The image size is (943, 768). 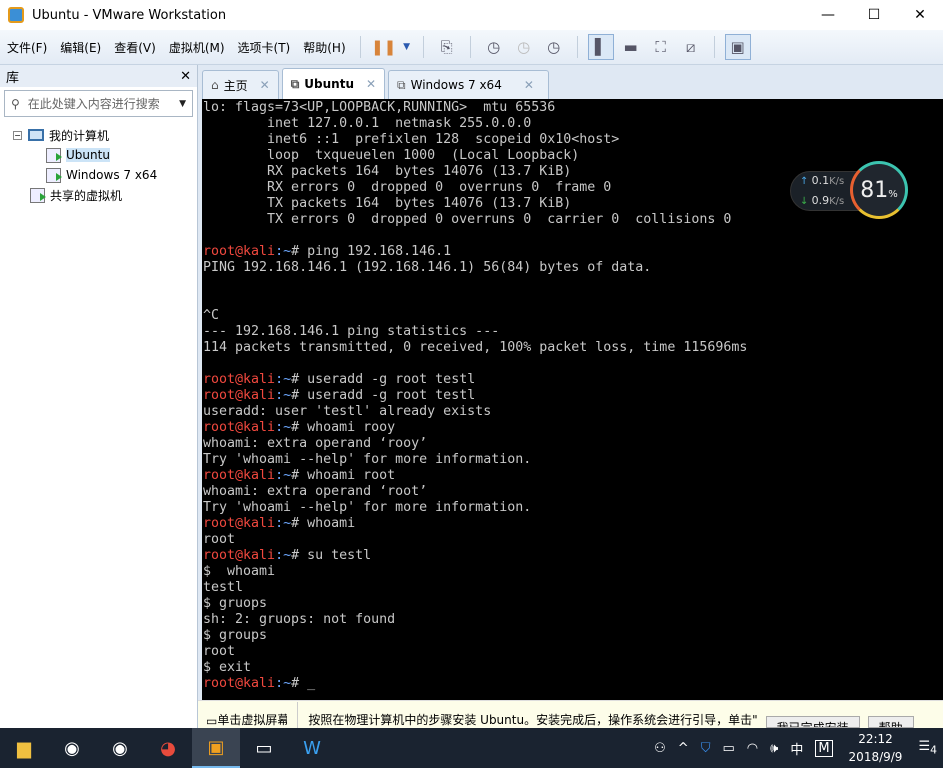 What do you see at coordinates (554, 47) in the screenshot?
I see `snapshot-manager-icon: ◷` at bounding box center [554, 47].